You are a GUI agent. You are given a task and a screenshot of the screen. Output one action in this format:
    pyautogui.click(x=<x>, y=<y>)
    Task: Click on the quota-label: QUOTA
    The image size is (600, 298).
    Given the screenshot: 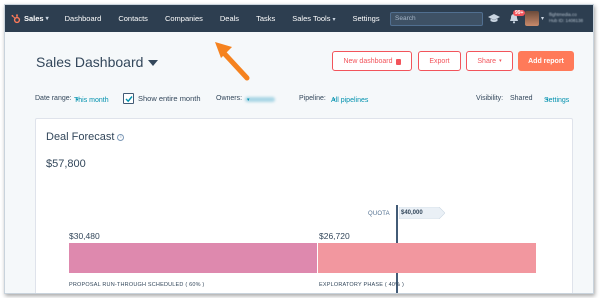 What is the action you would take?
    pyautogui.click(x=379, y=214)
    